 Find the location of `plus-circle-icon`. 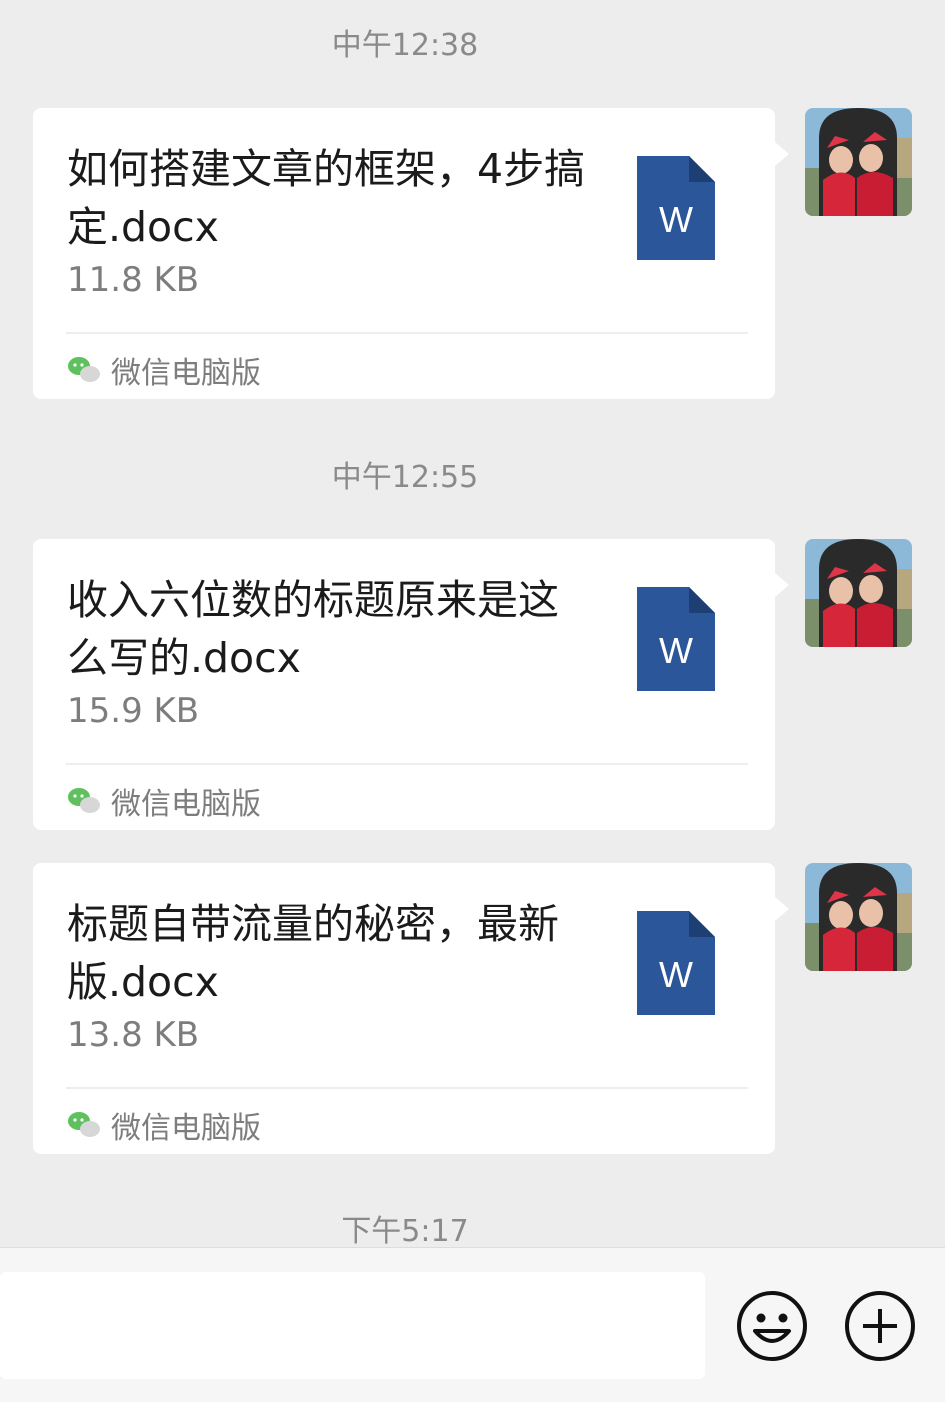

plus-circle-icon is located at coordinates (880, 1326).